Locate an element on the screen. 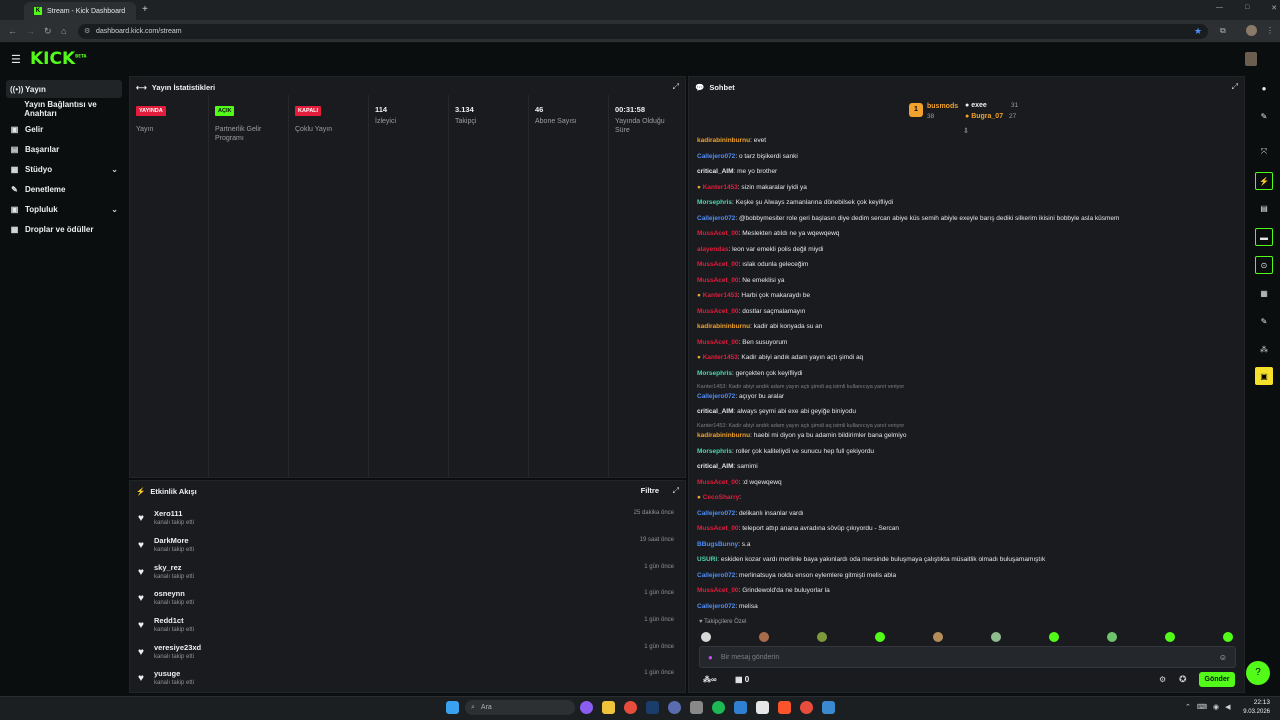  menu-icon: ☰ is located at coordinates (16, 59).